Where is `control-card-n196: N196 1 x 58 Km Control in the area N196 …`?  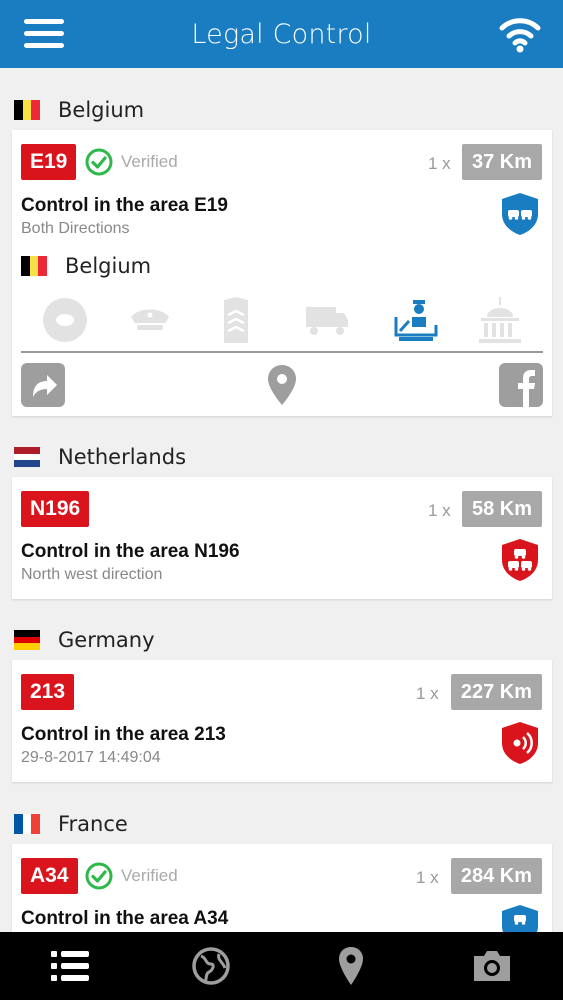 control-card-n196: N196 1 x 58 Km Control in the area N196 … is located at coordinates (282, 538).